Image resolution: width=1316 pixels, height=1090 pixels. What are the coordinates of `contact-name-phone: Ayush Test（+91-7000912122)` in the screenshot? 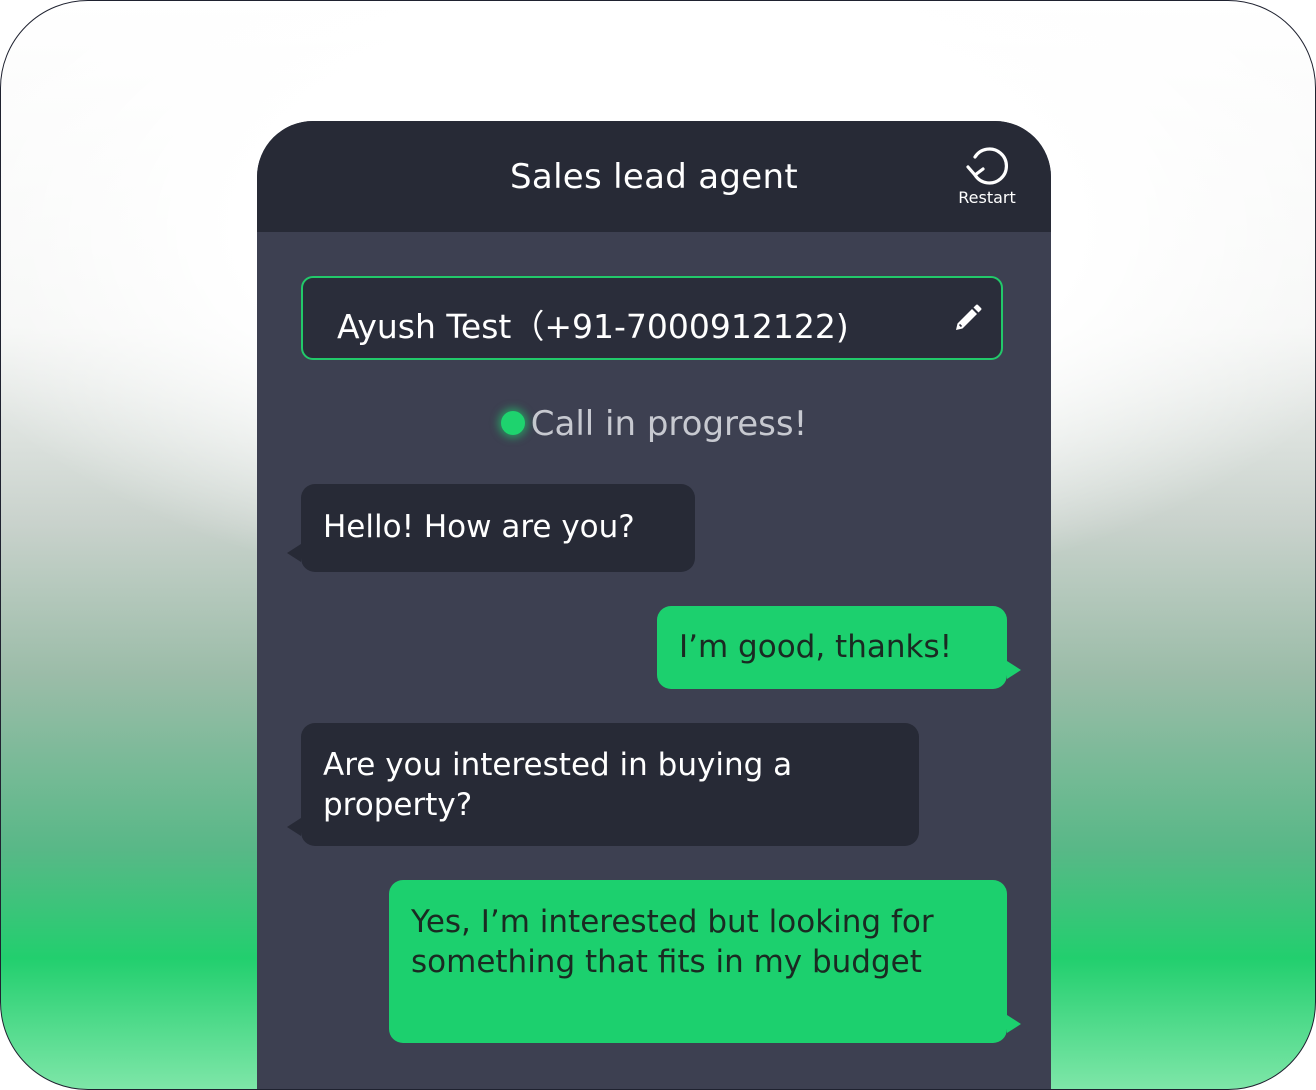 It's located at (593, 326).